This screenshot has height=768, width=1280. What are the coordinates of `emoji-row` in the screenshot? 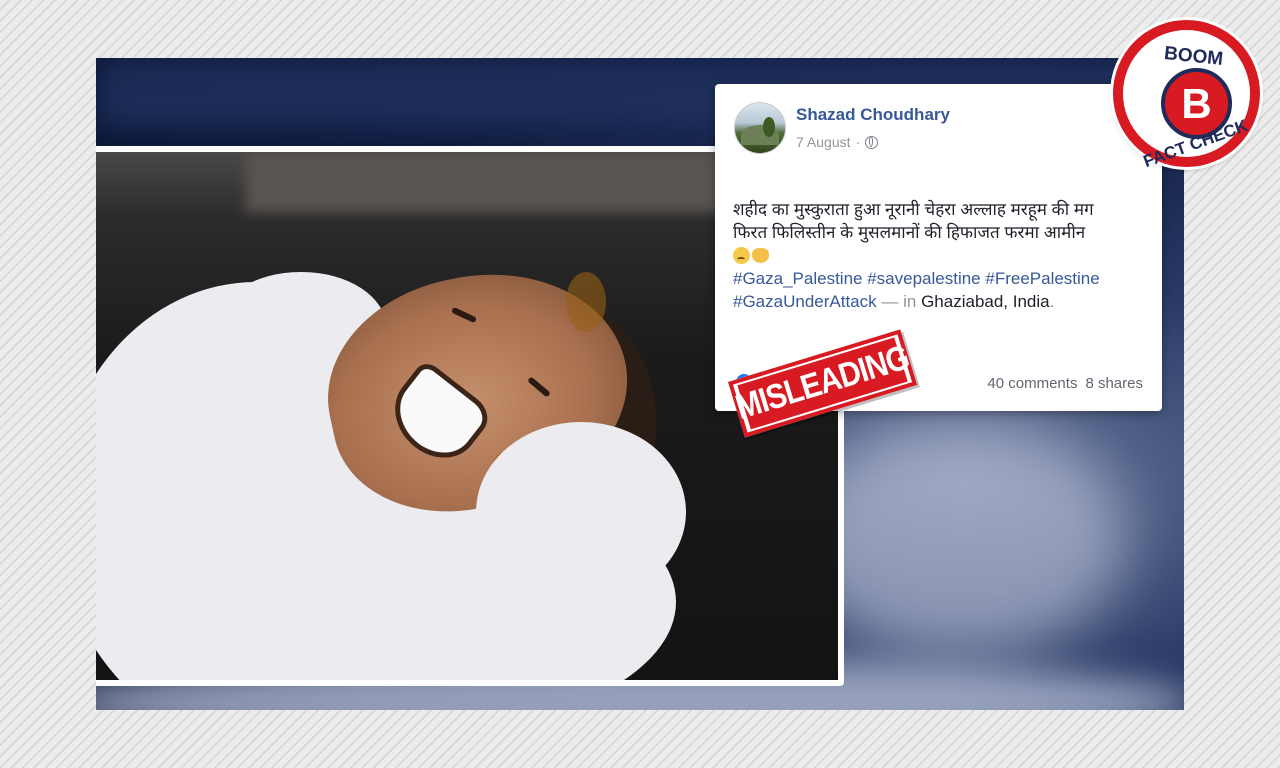 It's located at (940, 255).